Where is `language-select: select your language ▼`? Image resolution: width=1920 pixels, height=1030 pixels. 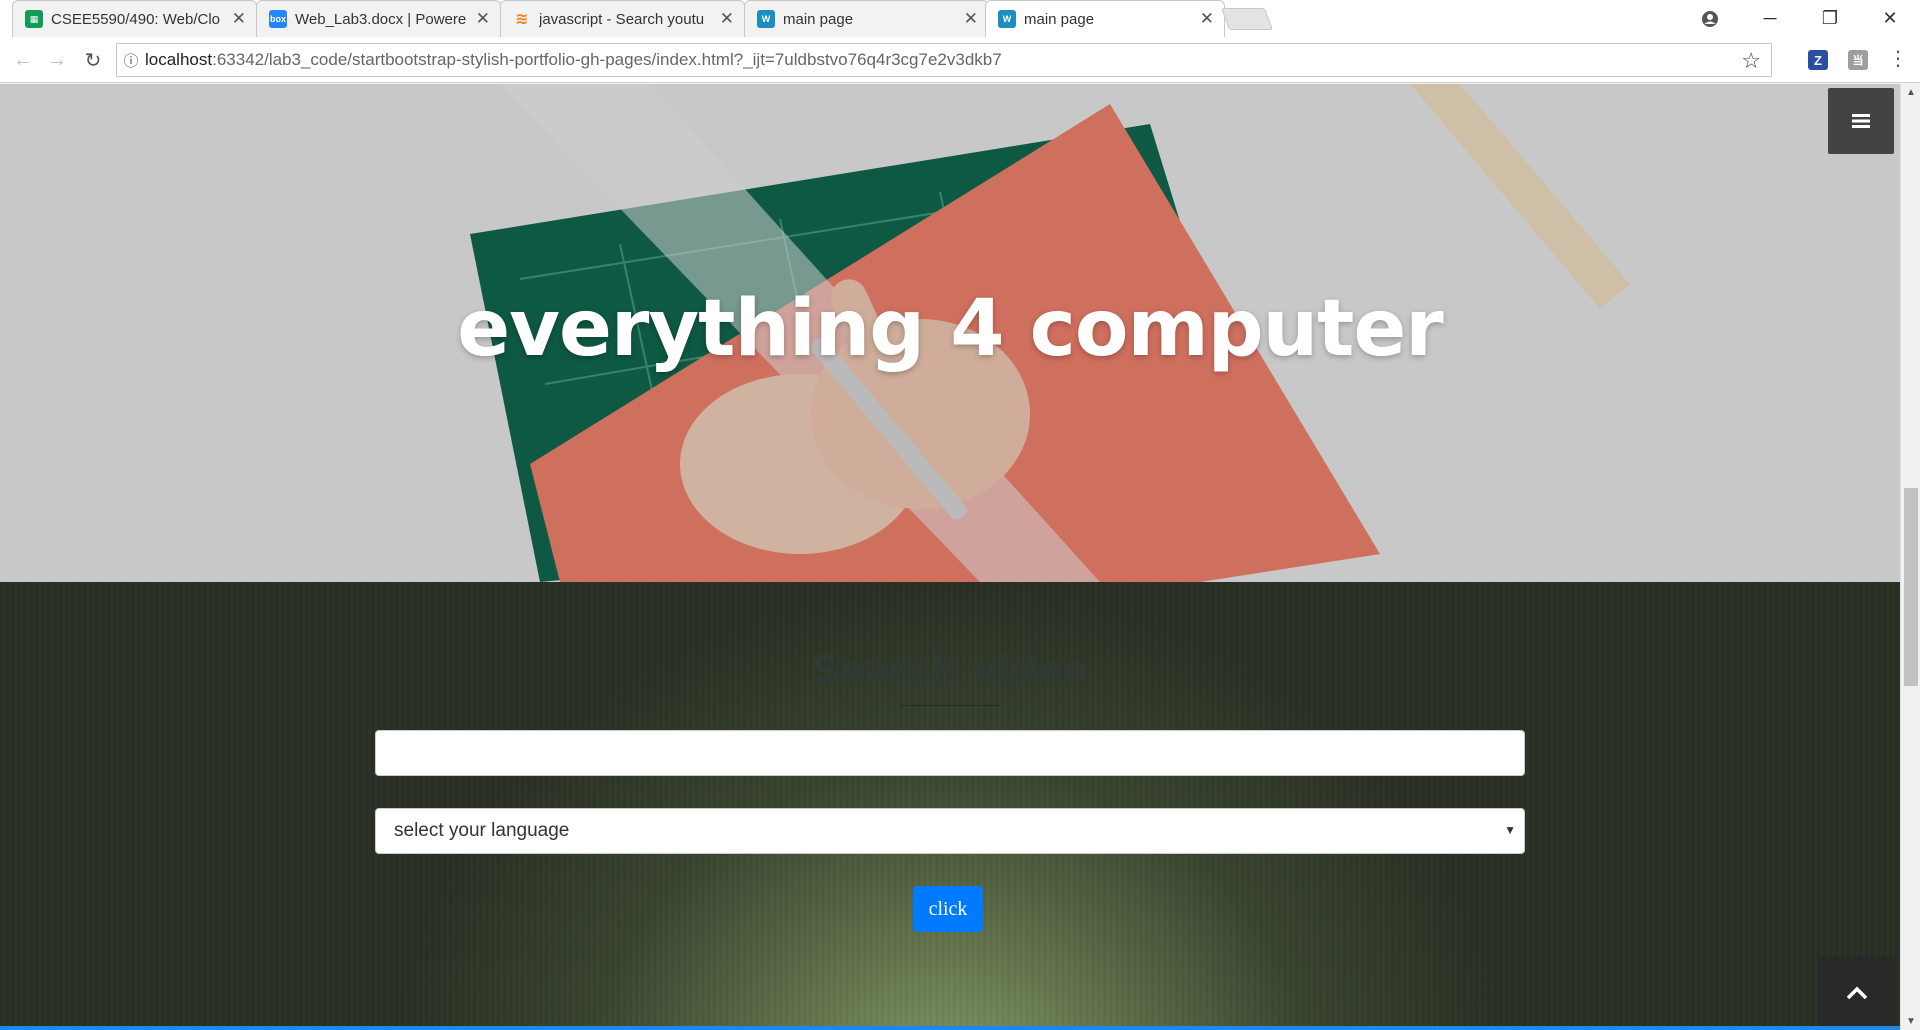 language-select: select your language ▼ is located at coordinates (950, 831).